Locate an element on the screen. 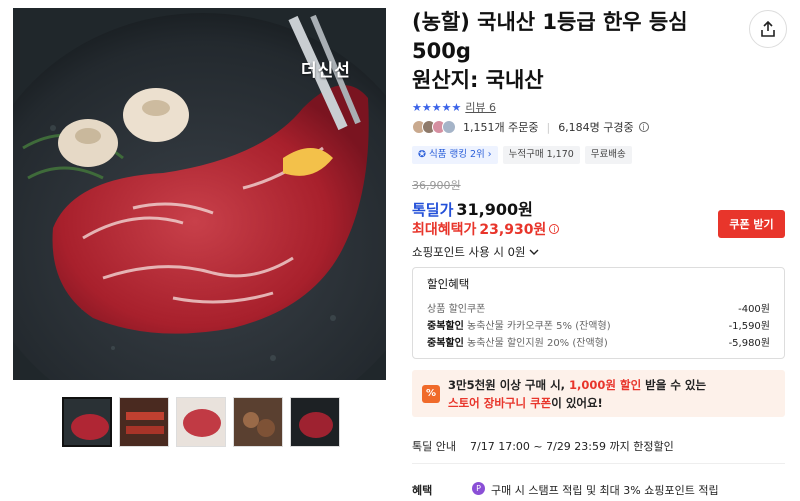 The width and height of the screenshot is (800, 501). max-benefit-row: 최대혜택가 23,930원 i is located at coordinates (486, 229).